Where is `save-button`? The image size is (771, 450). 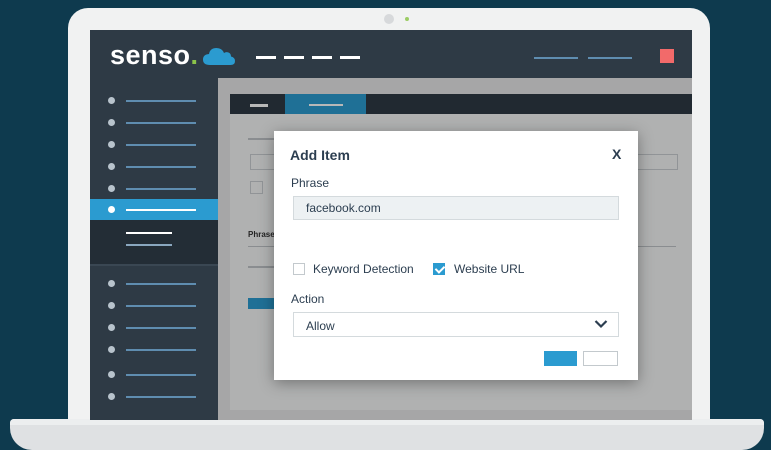 save-button is located at coordinates (560, 358).